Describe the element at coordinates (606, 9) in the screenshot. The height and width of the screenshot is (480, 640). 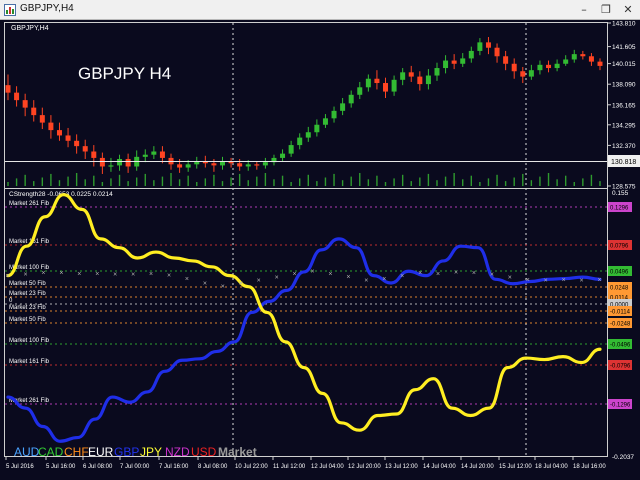
I see `restore-button: ❐` at that location.